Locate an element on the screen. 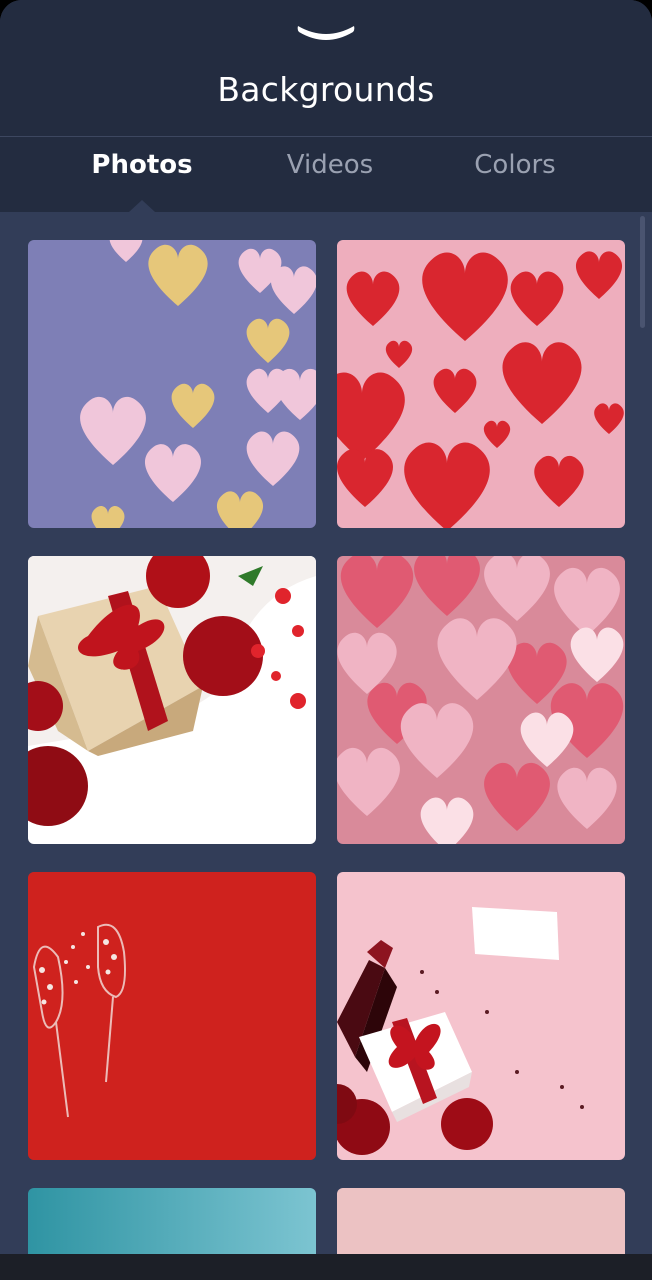 The height and width of the screenshot is (1280, 652). champagne-on-red-image is located at coordinates (172, 1016).